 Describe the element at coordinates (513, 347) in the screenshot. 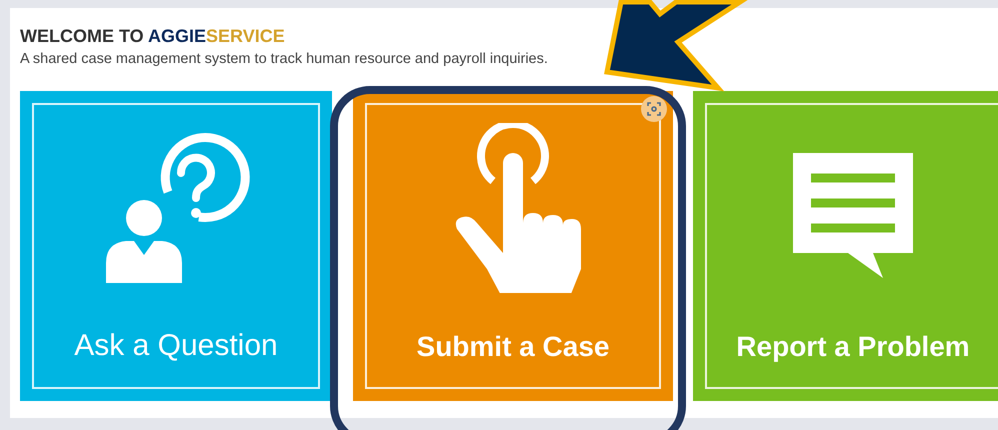

I see `tile-label: Submit a Case` at that location.